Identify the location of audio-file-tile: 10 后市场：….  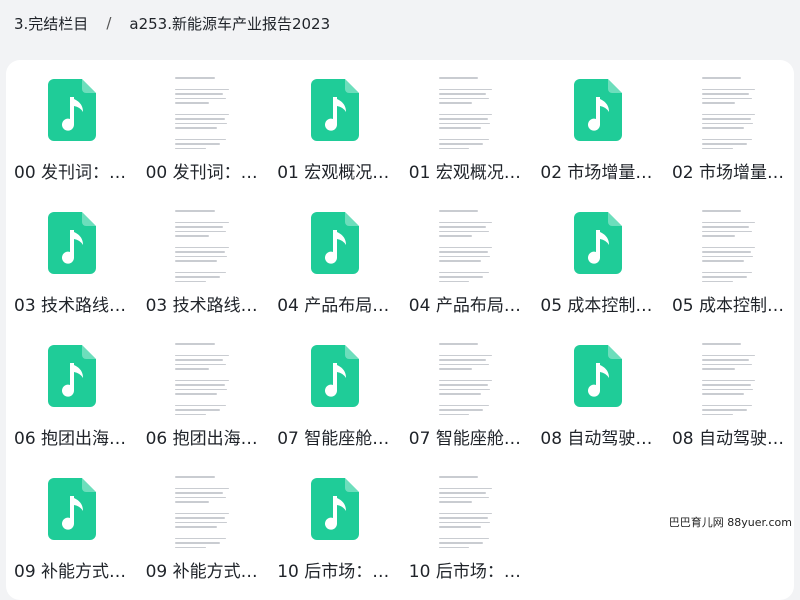
(335, 529).